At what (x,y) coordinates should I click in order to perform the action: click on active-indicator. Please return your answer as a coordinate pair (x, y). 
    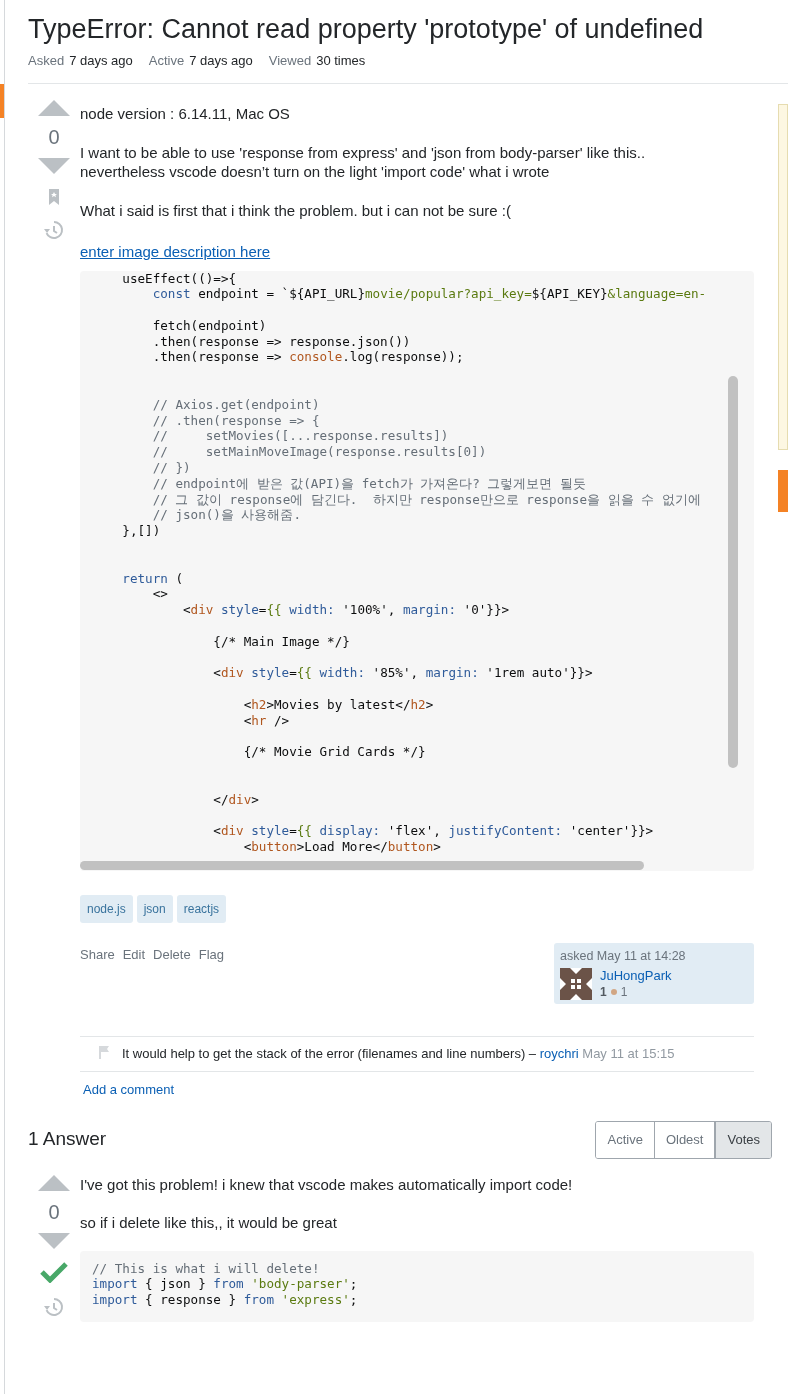
    Looking at the image, I should click on (2, 101).